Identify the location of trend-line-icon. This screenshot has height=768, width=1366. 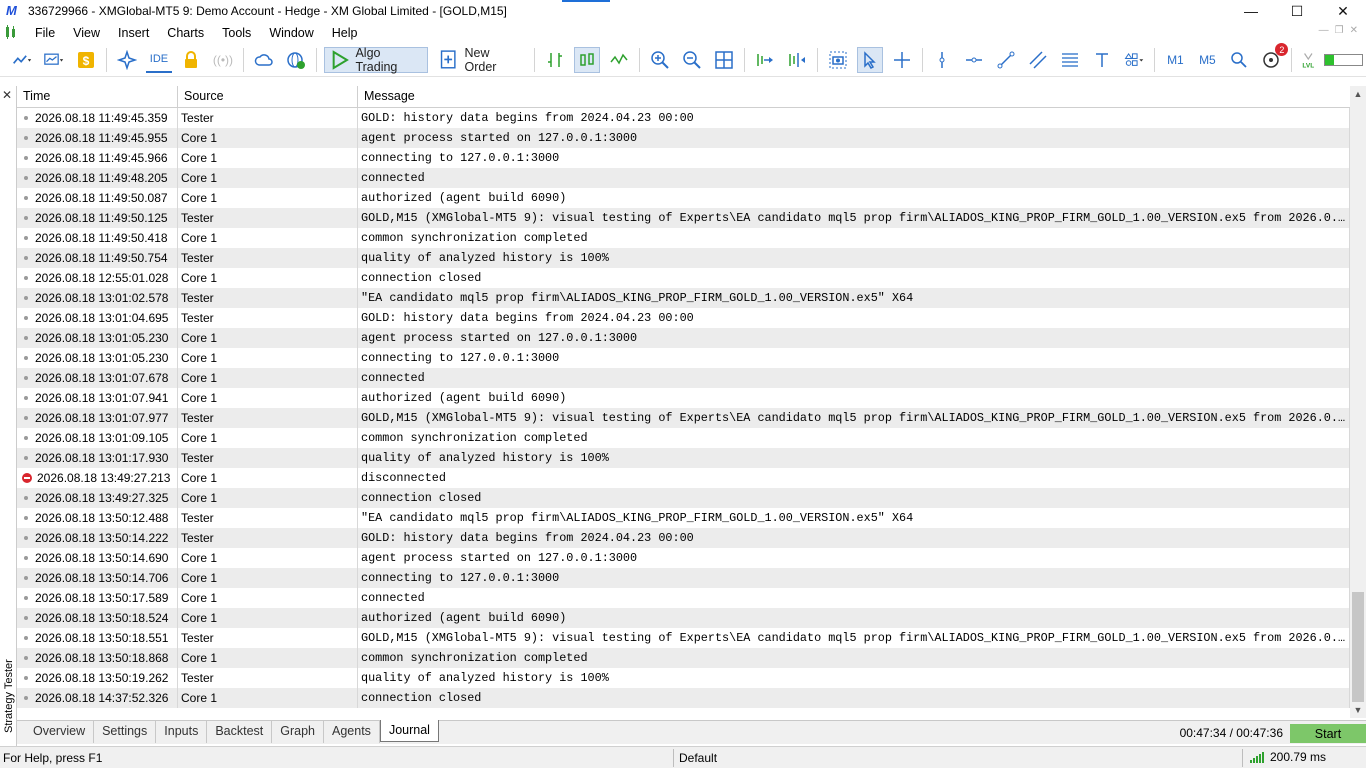
(1006, 60).